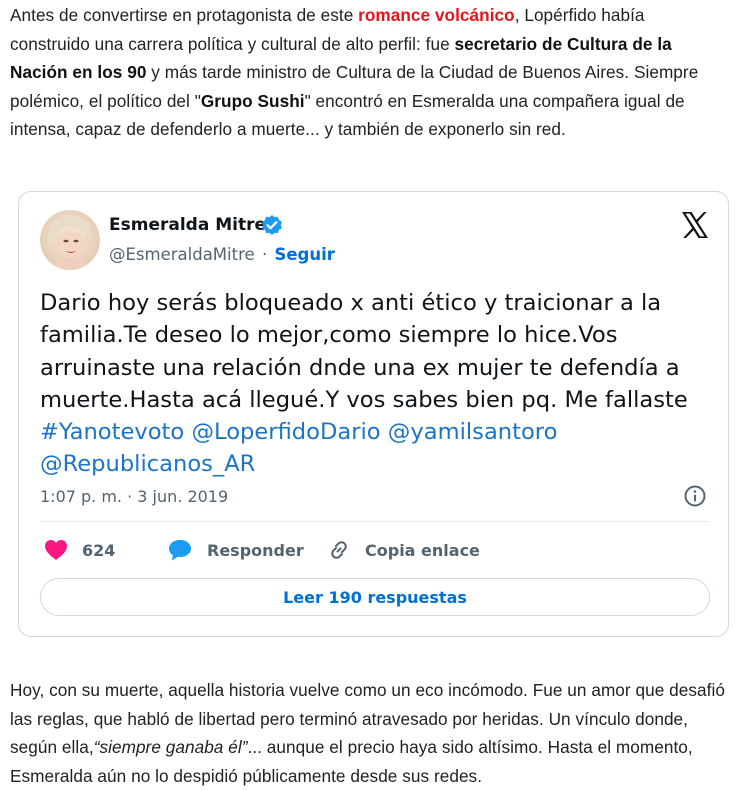 The image size is (735, 790). What do you see at coordinates (255, 550) in the screenshot?
I see `reply-label: Responder` at bounding box center [255, 550].